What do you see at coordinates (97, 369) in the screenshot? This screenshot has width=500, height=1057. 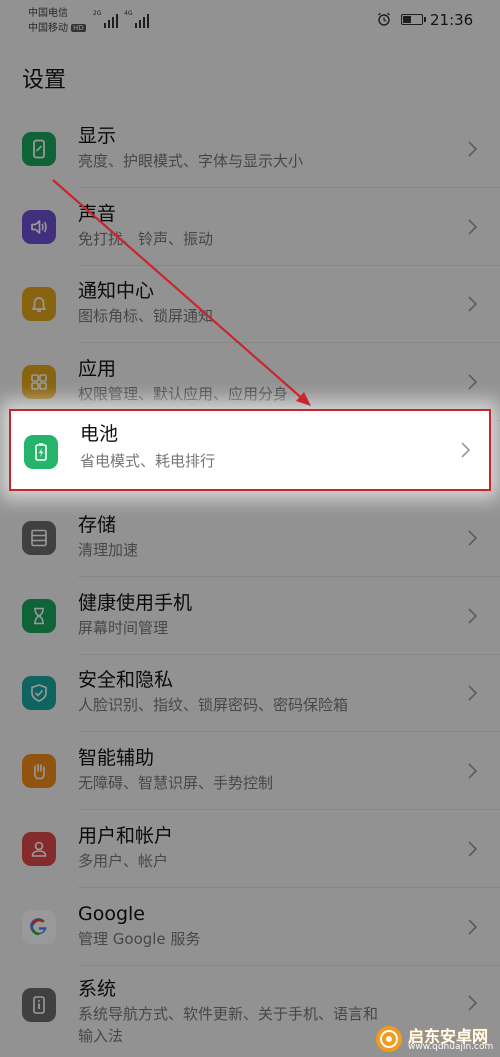 I see `settings-item-label: 应用` at bounding box center [97, 369].